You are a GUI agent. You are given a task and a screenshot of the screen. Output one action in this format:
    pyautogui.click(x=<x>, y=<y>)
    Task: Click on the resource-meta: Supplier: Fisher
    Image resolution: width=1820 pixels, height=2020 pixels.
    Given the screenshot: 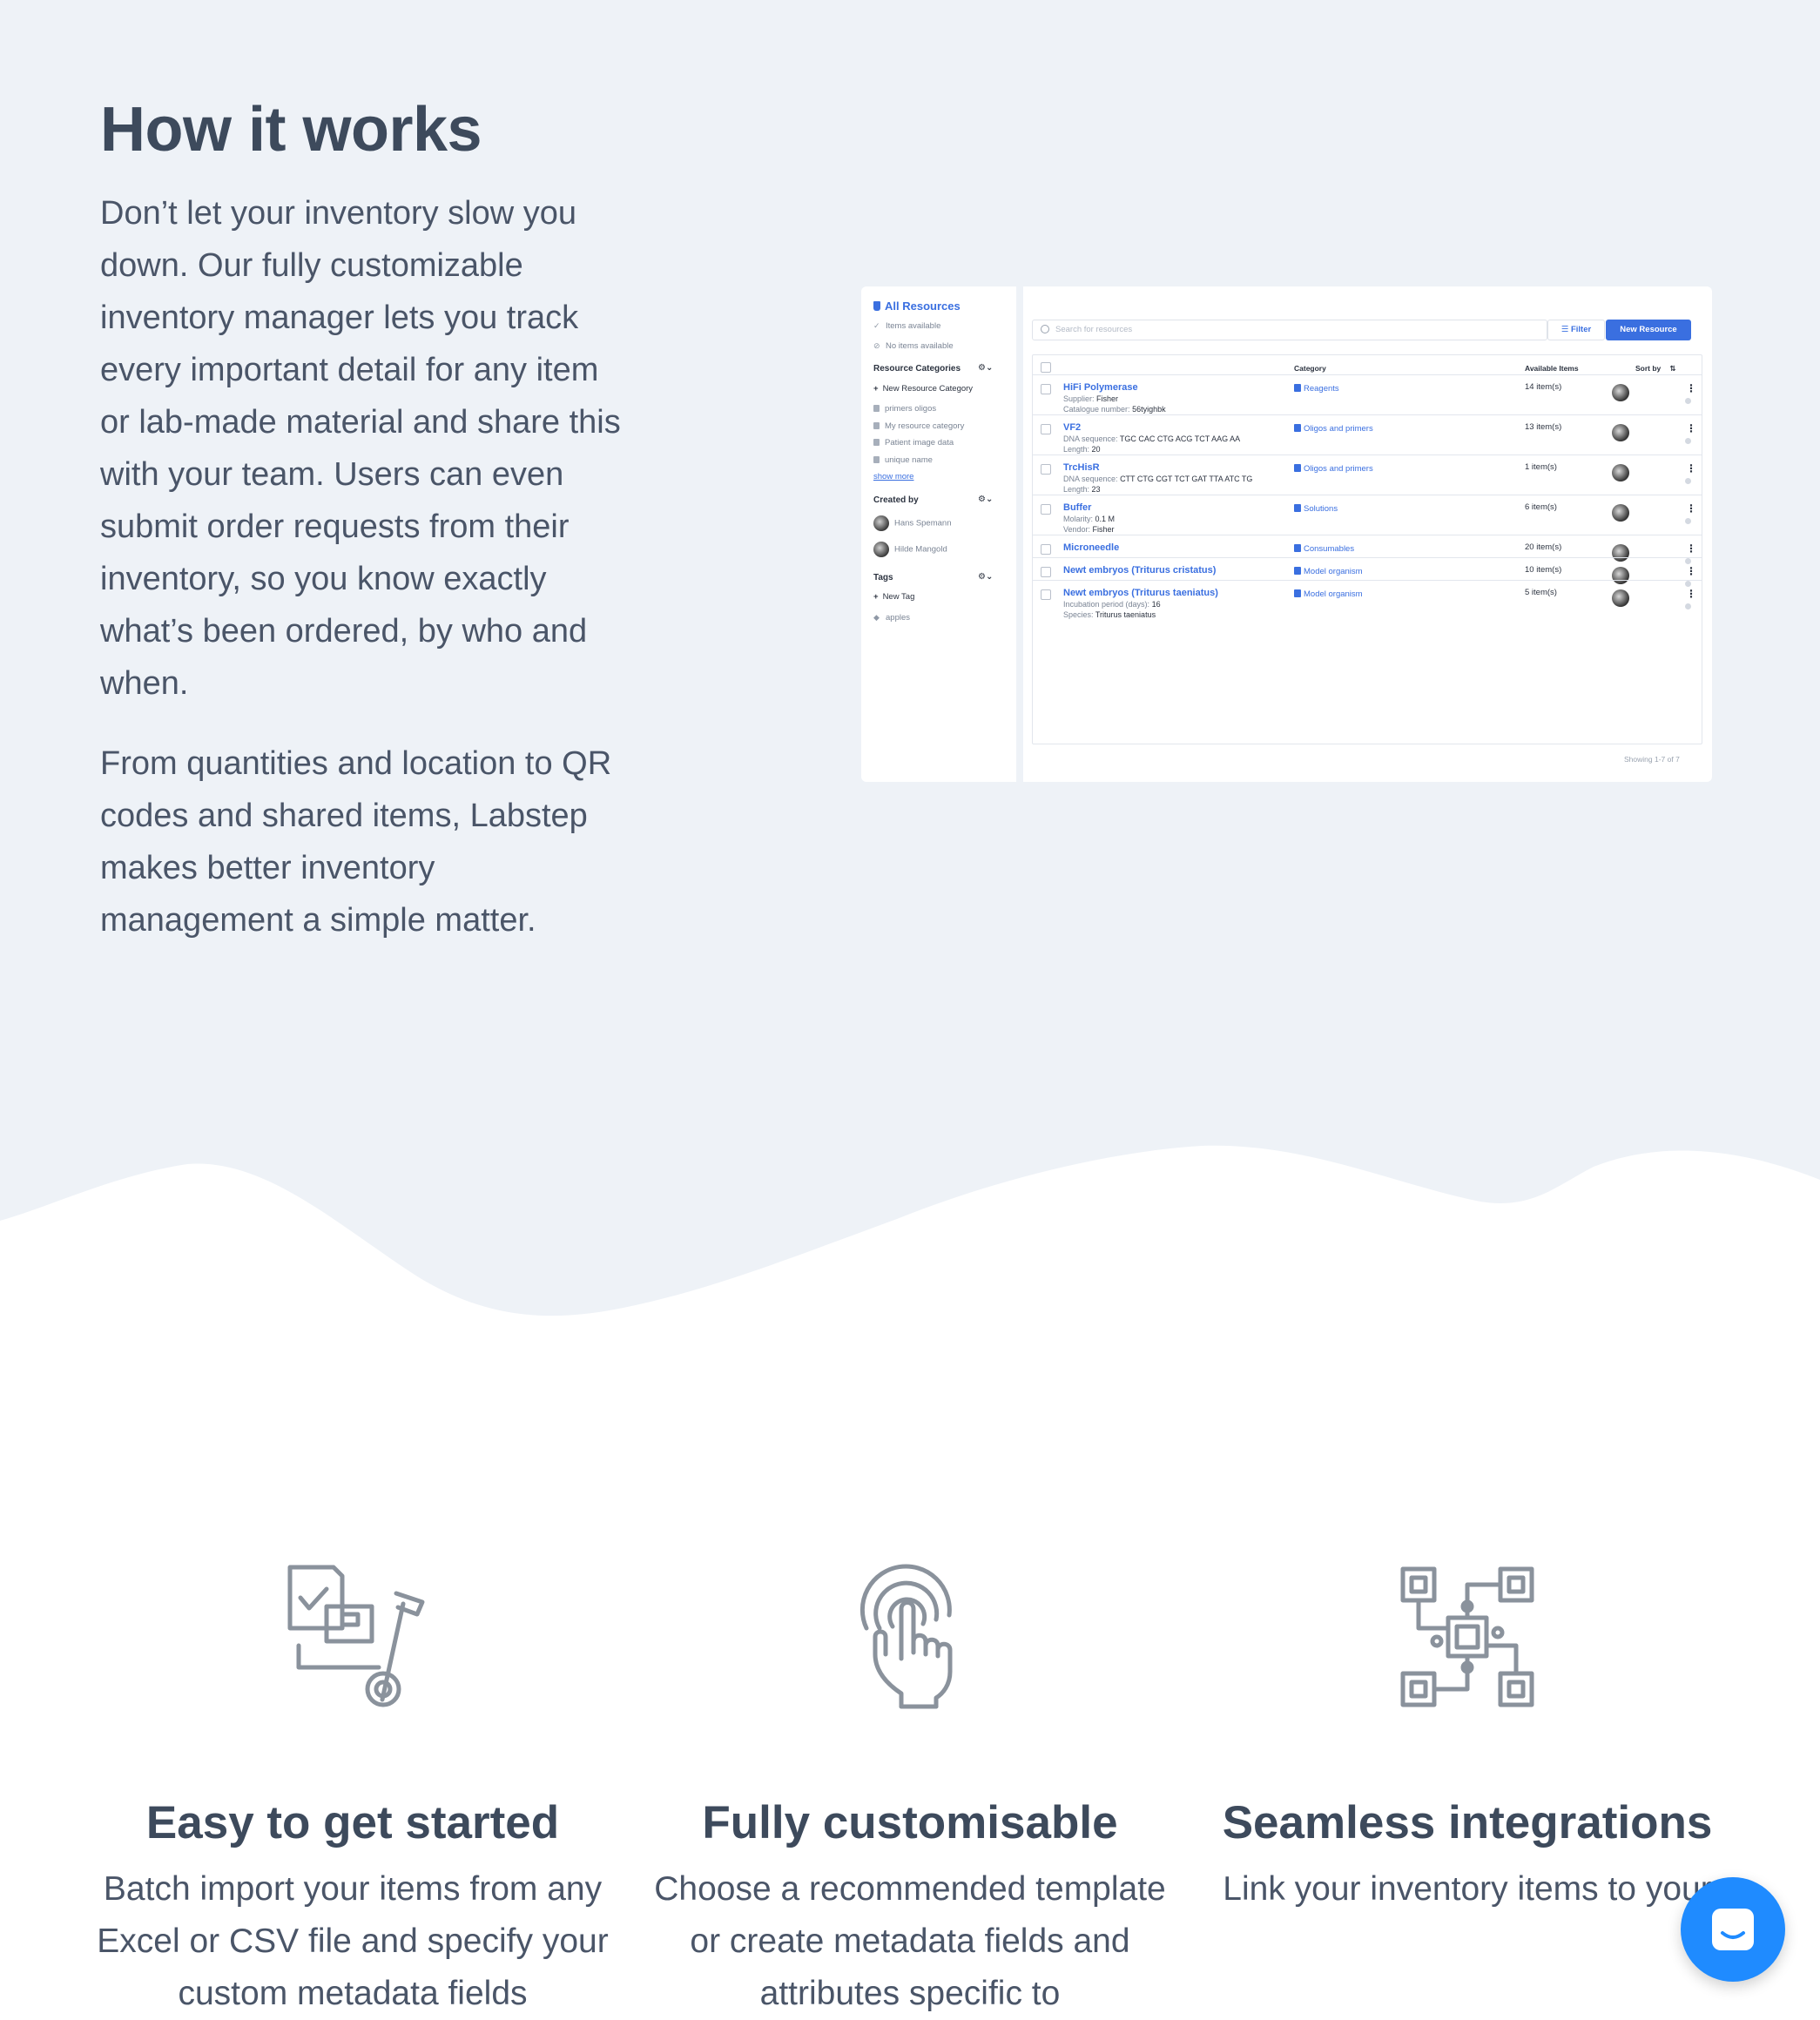 What is the action you would take?
    pyautogui.click(x=1091, y=398)
    